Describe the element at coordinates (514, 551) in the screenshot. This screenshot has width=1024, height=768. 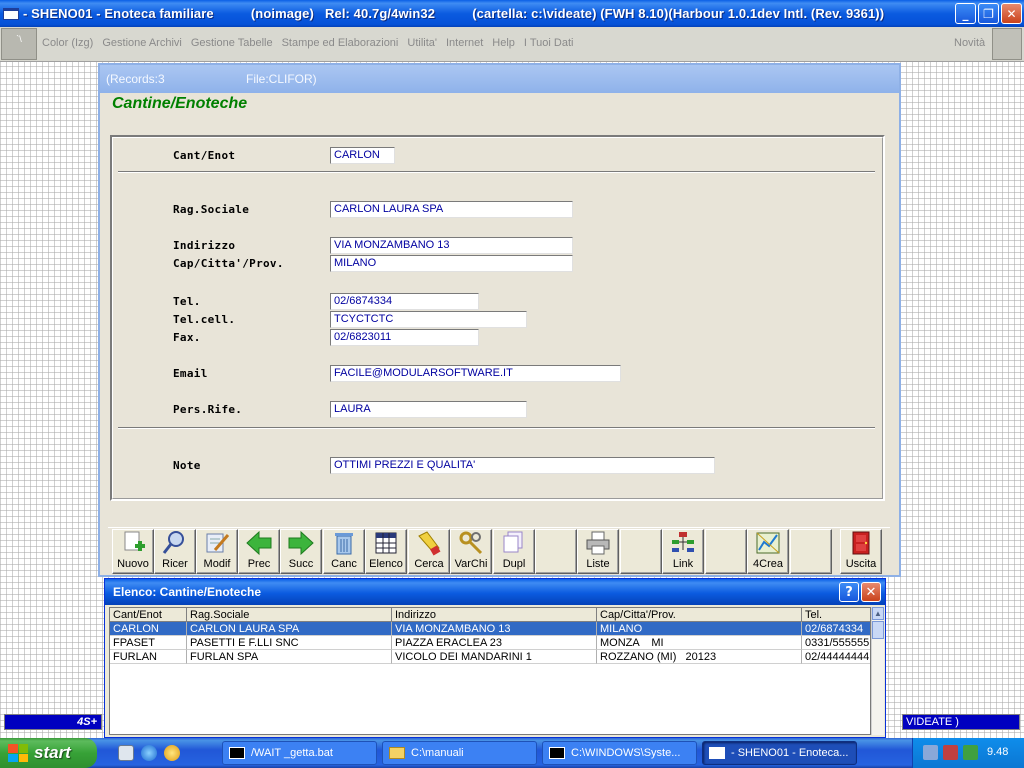
I see `dupl-button: Dupl` at that location.